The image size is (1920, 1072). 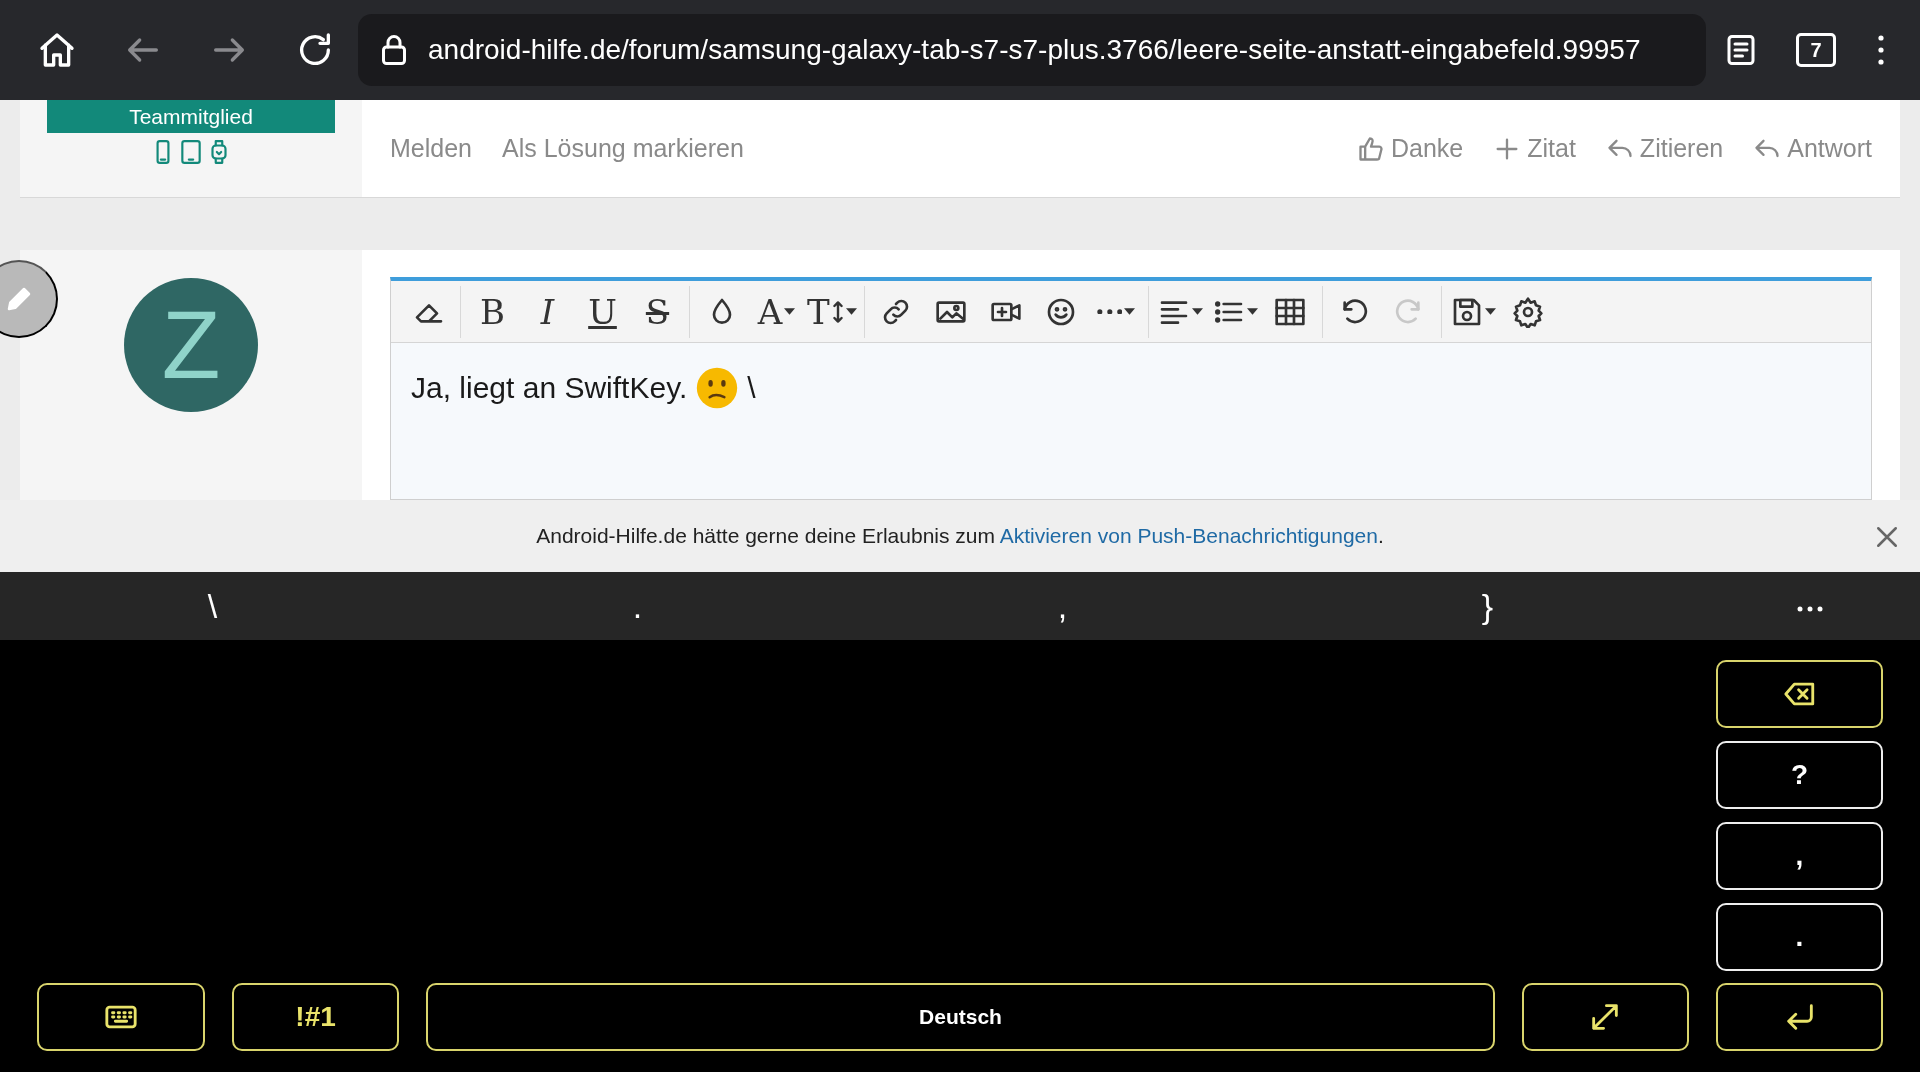 What do you see at coordinates (191, 116) in the screenshot?
I see `user-title-banner: Teammitglied` at bounding box center [191, 116].